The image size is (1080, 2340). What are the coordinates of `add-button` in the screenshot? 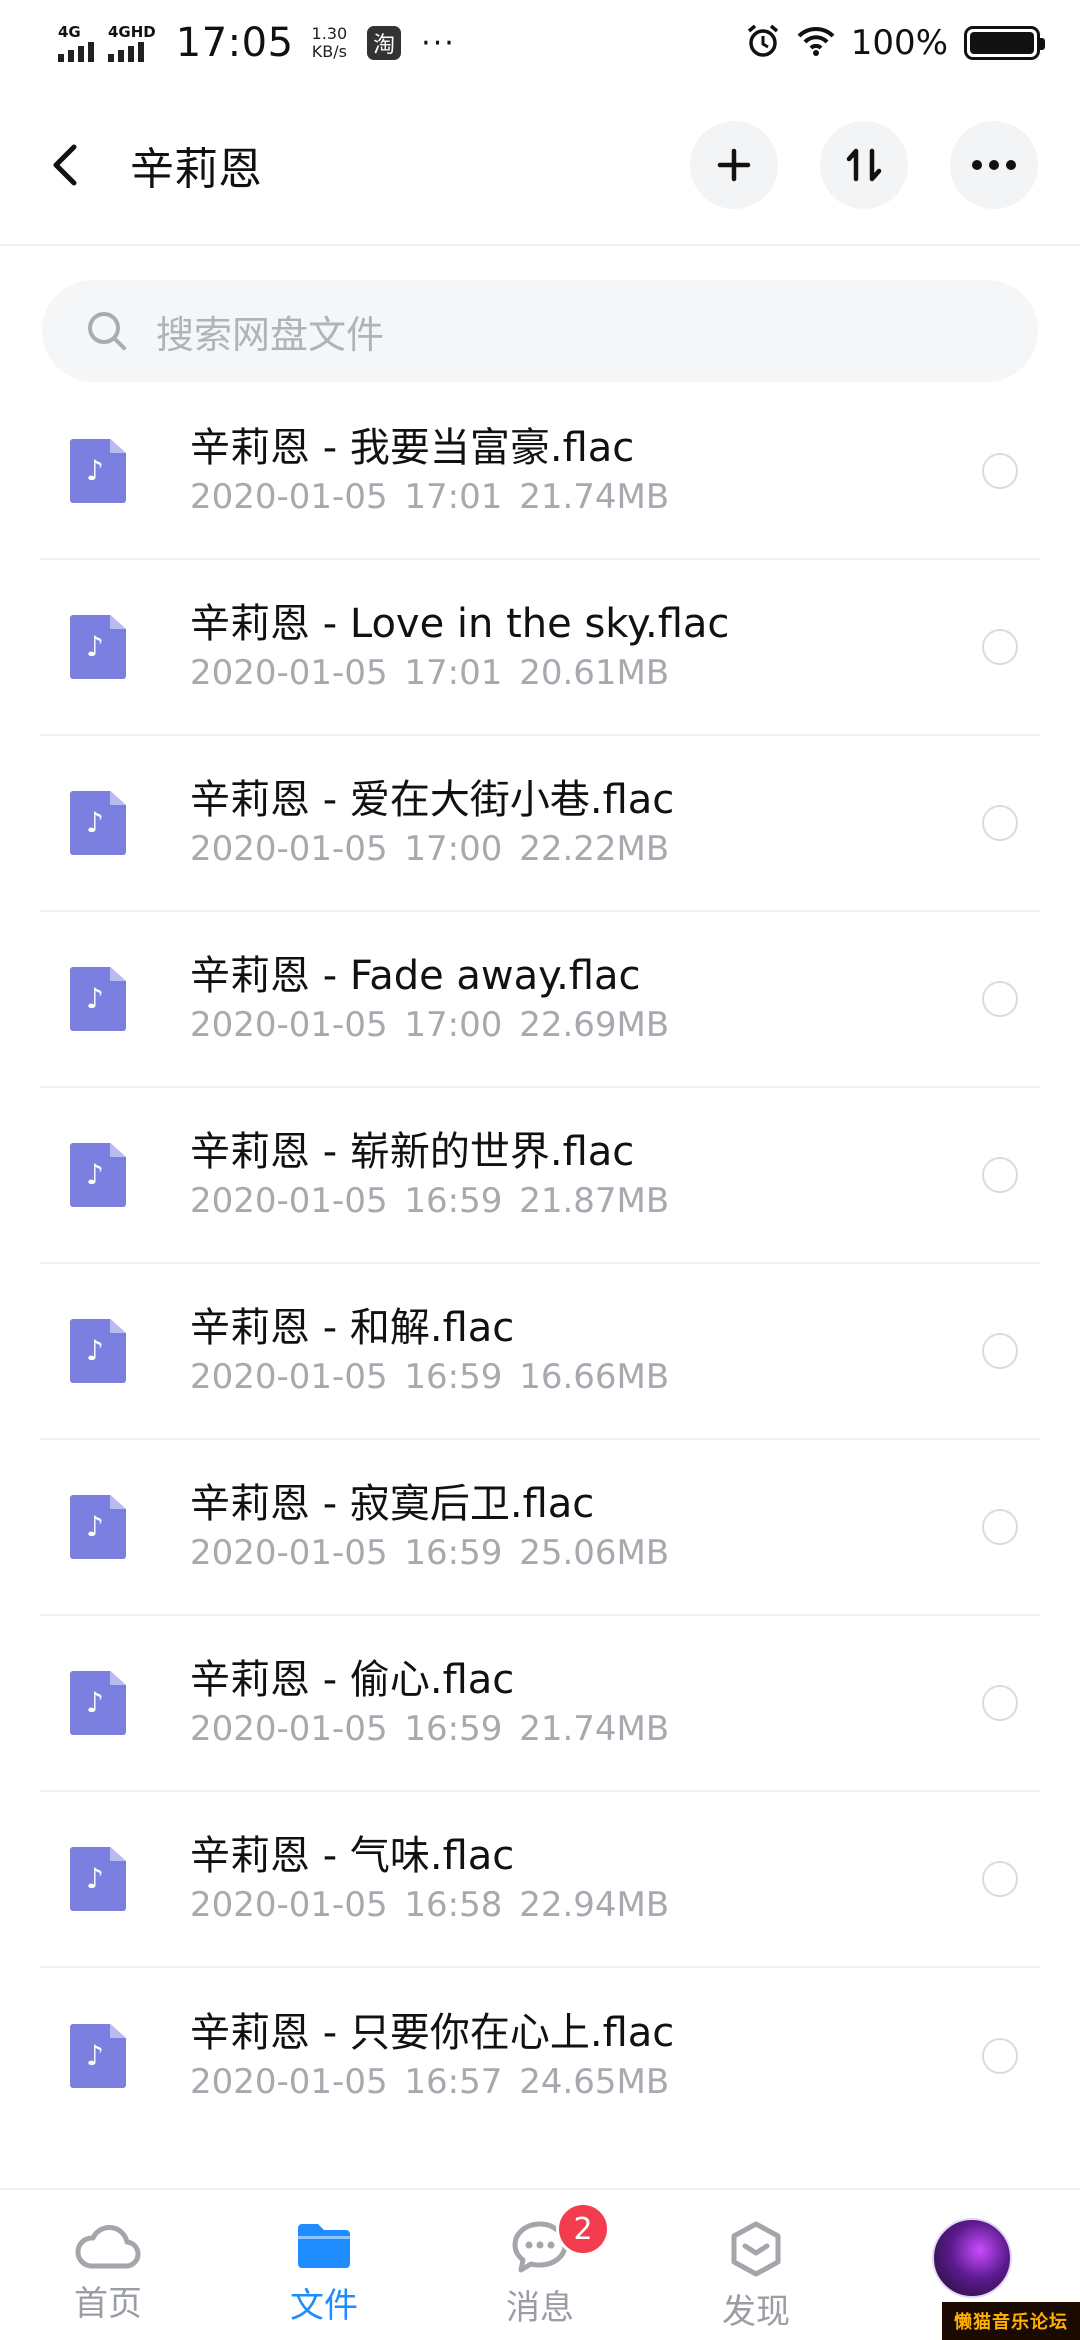 It's located at (734, 165).